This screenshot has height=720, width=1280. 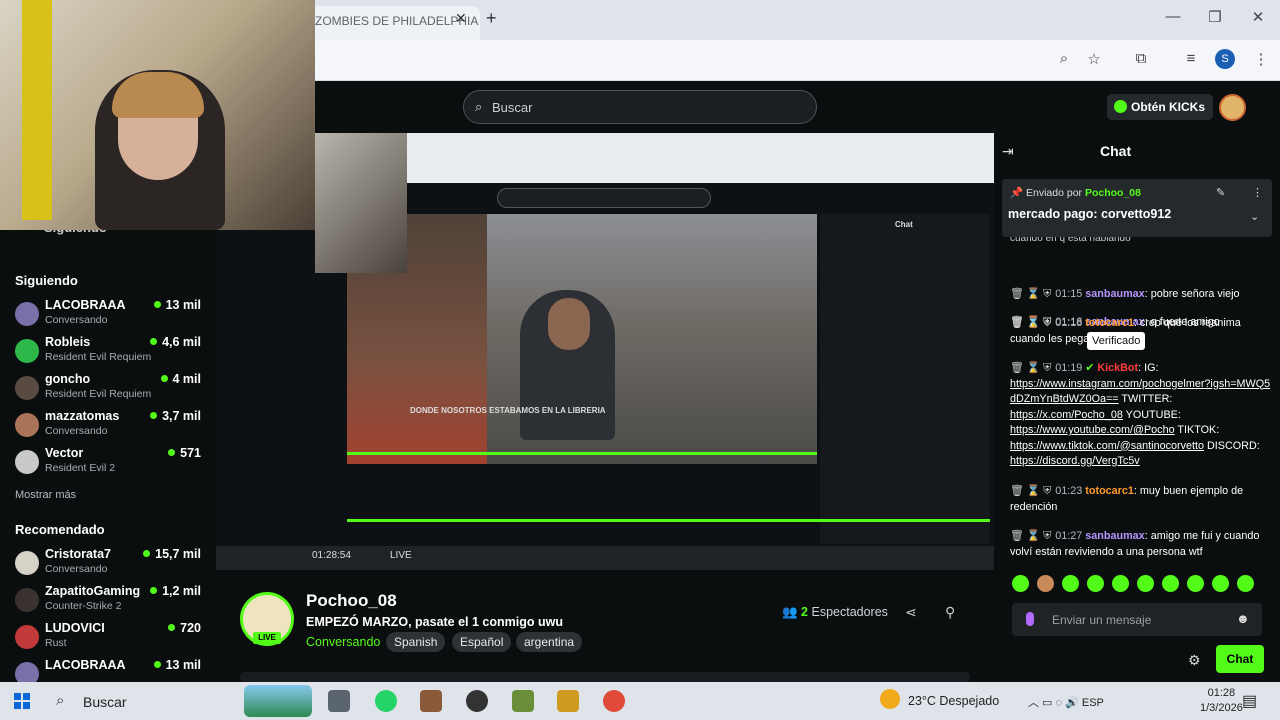 I want to click on sidebar-channel: goncho Resident Evil Requiem 4 mil, so click(x=110, y=390).